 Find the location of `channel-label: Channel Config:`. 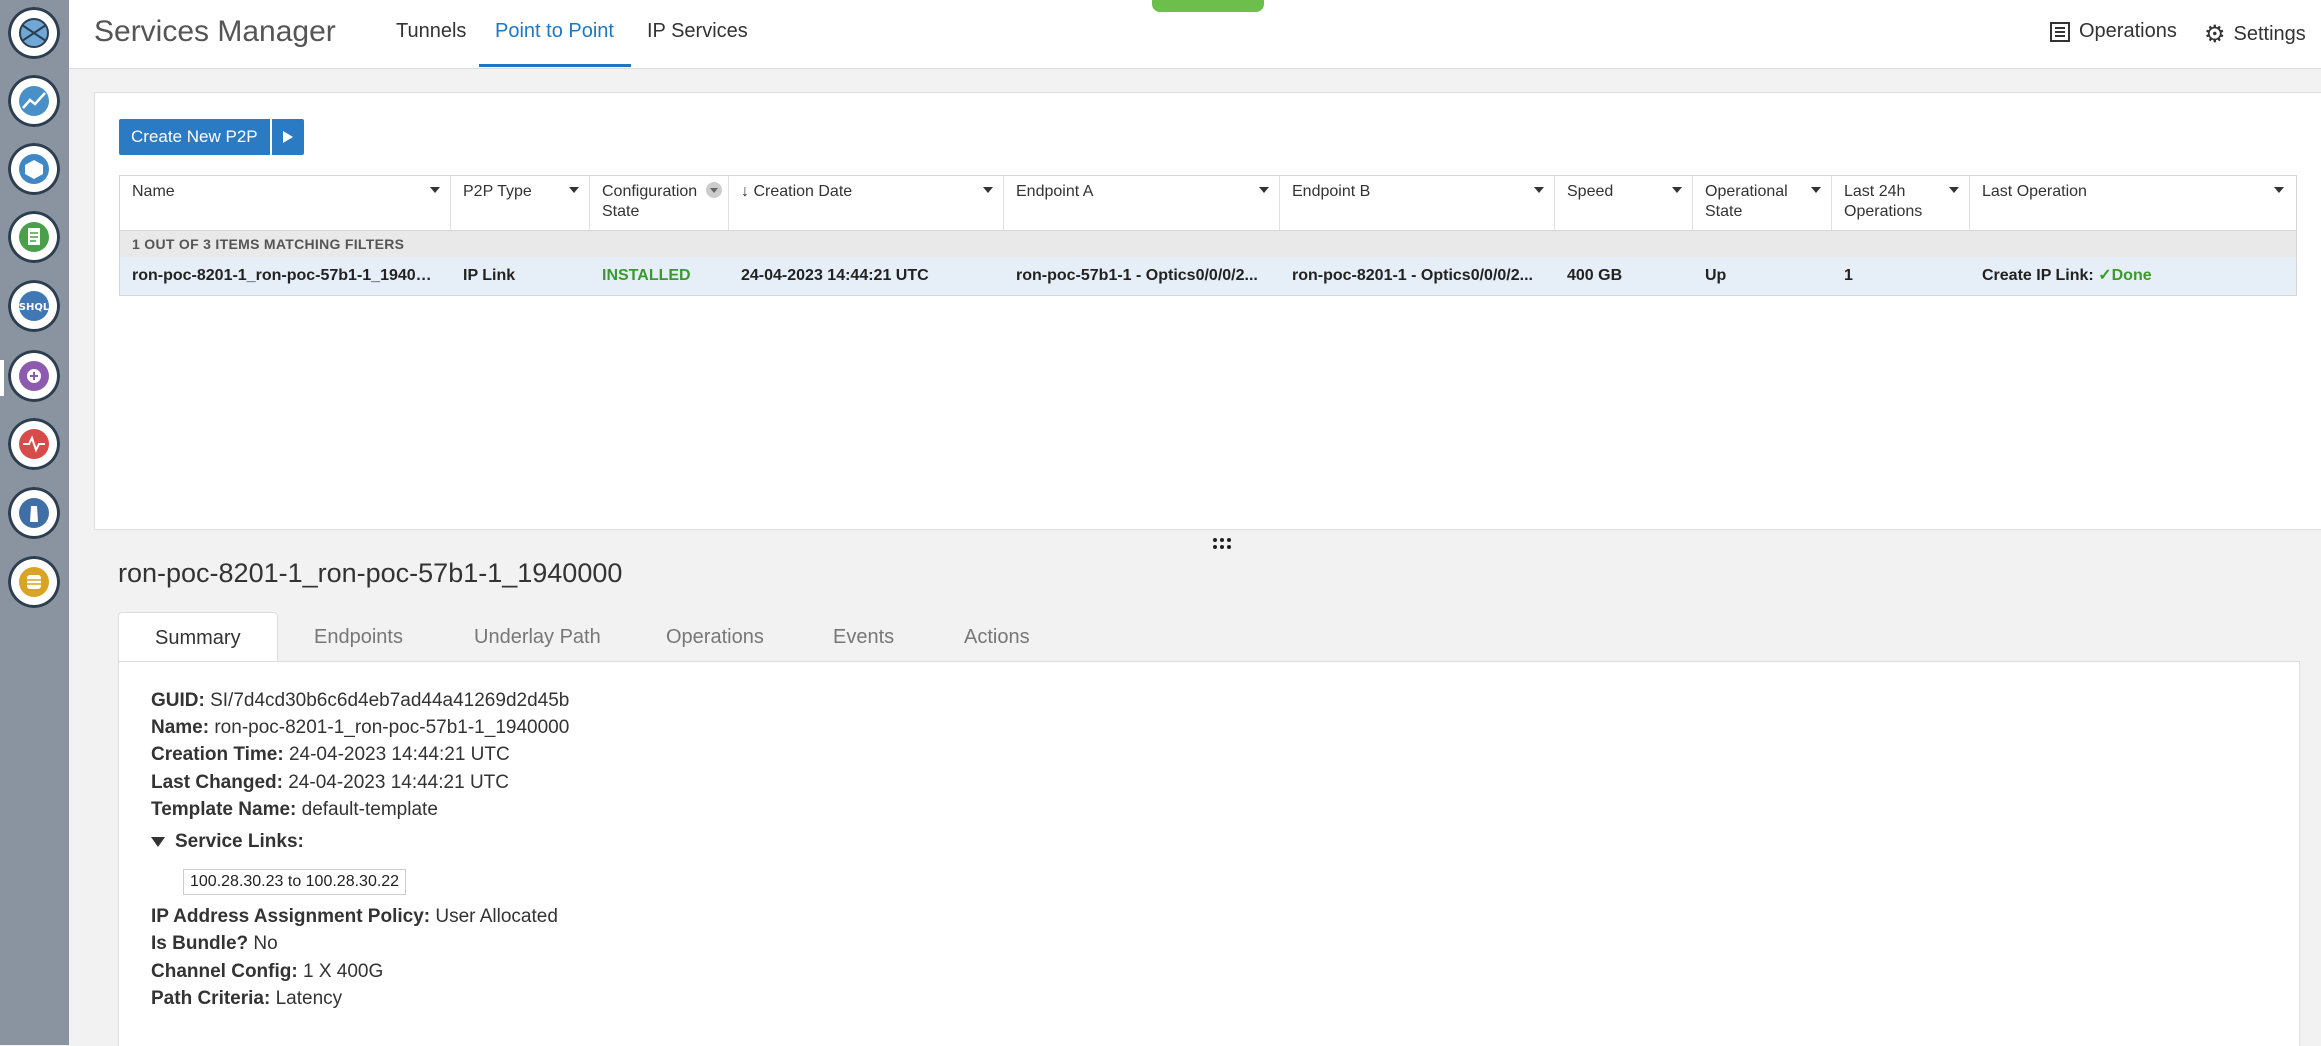

channel-label: Channel Config: is located at coordinates (224, 971).